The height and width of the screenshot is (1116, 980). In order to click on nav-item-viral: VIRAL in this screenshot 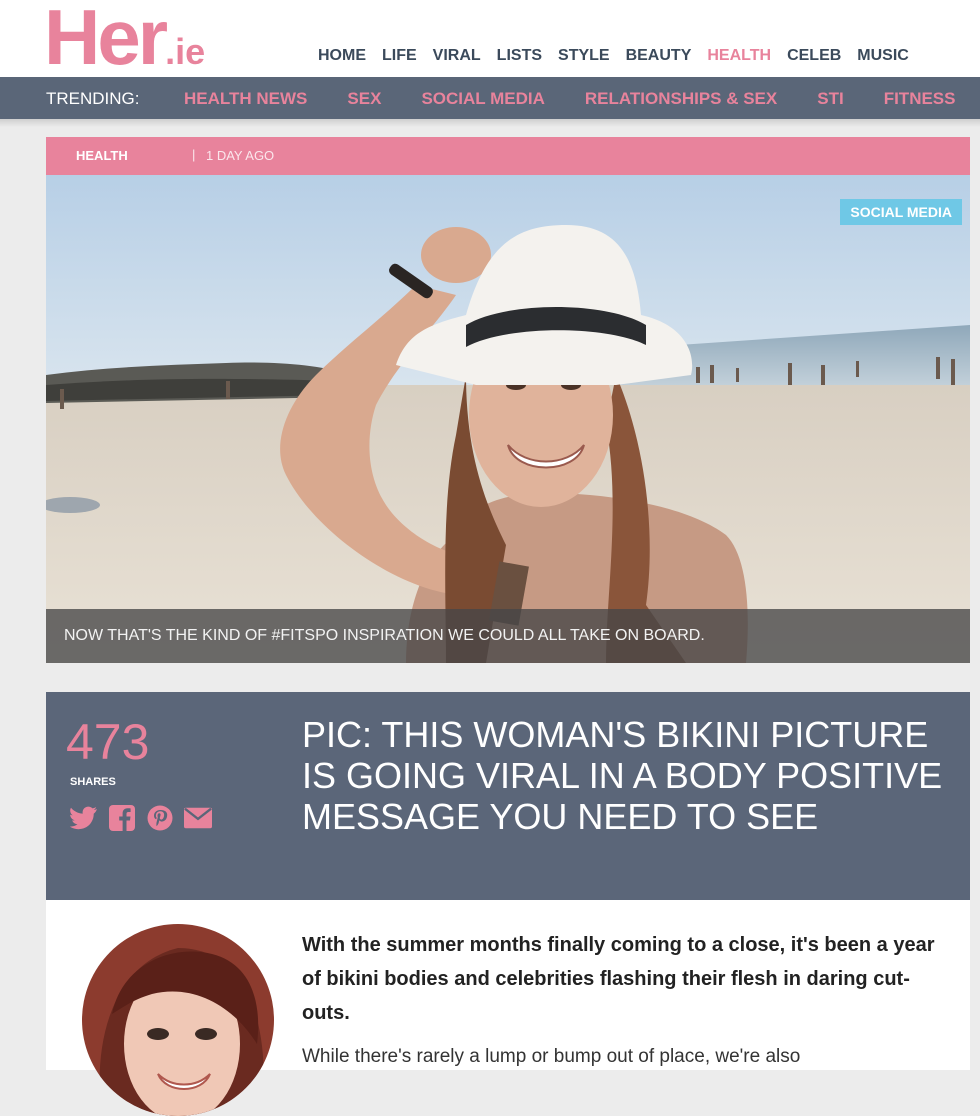, I will do `click(457, 56)`.